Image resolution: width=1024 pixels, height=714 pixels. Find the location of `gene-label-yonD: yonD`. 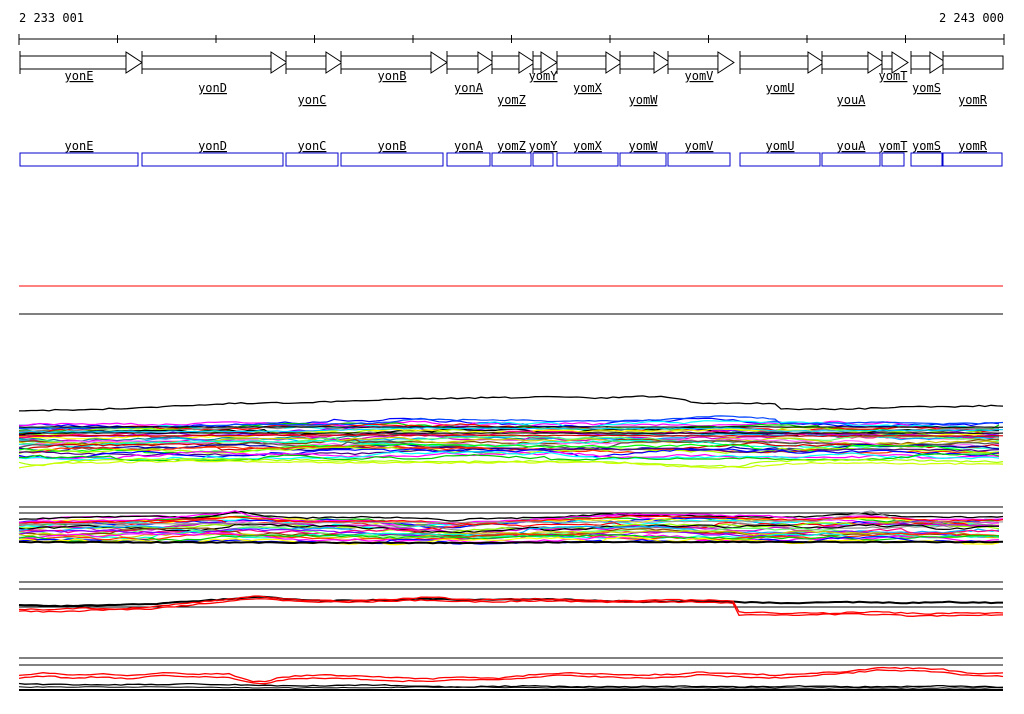

gene-label-yonD: yonD is located at coordinates (212, 88).